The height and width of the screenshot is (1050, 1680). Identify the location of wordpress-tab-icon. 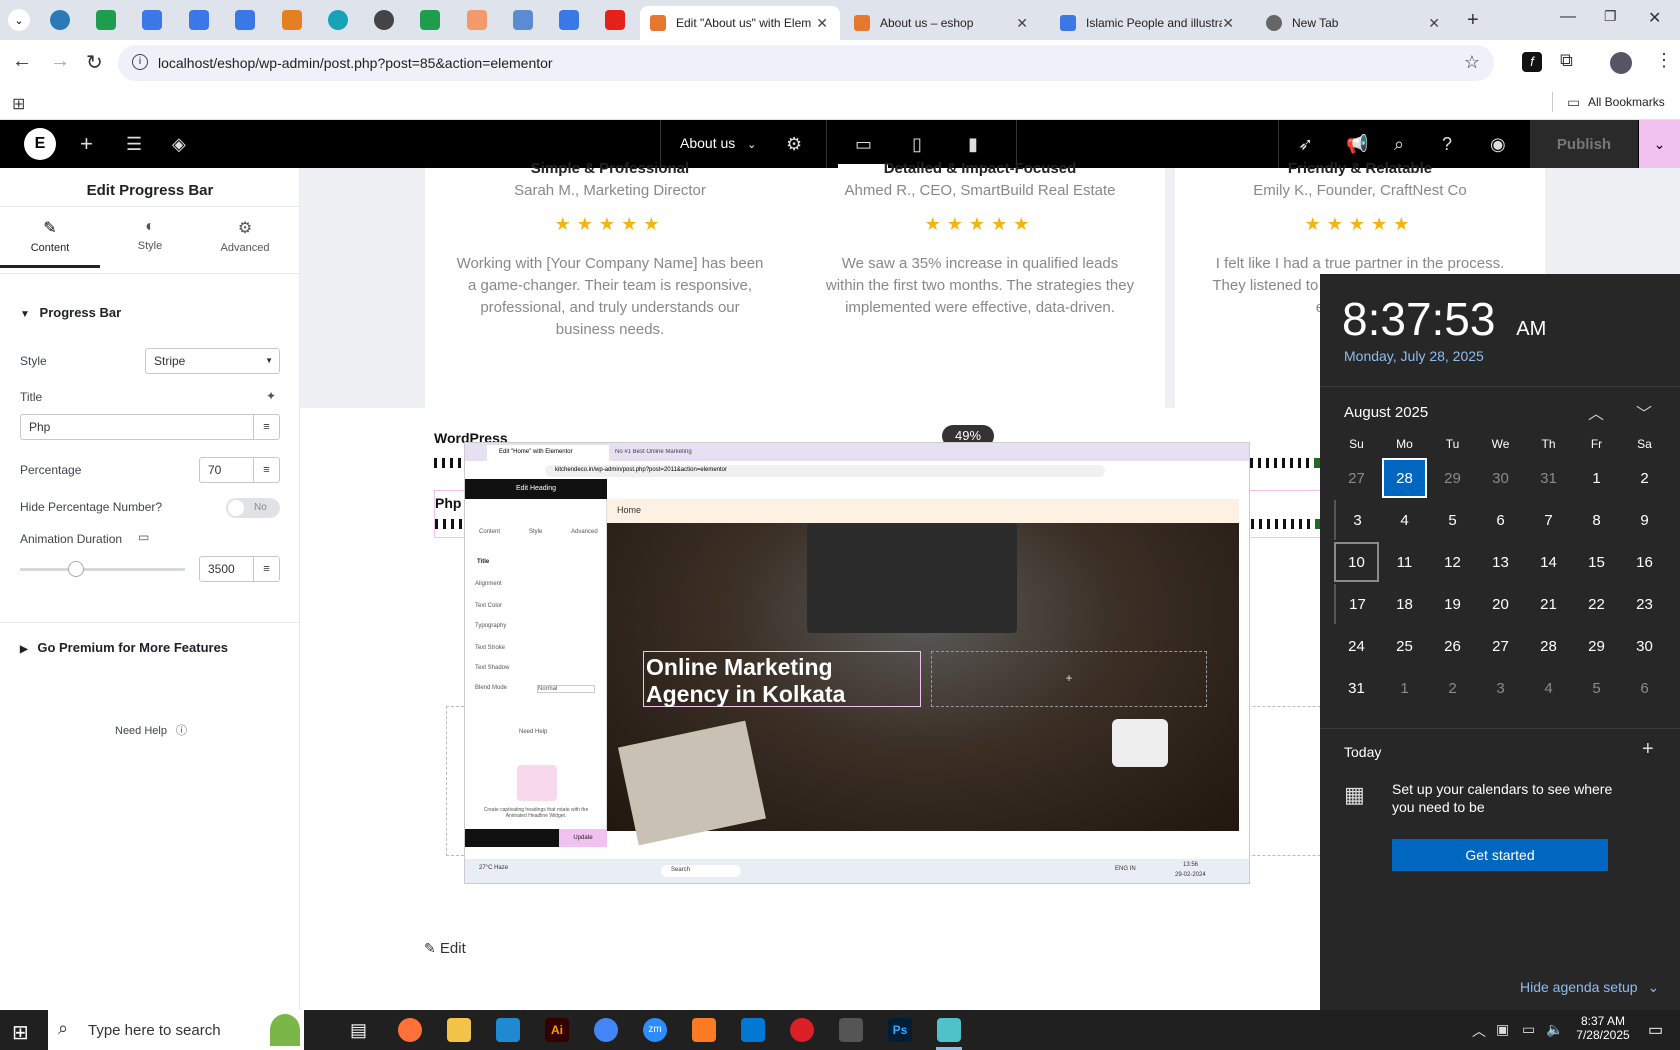
(60, 20).